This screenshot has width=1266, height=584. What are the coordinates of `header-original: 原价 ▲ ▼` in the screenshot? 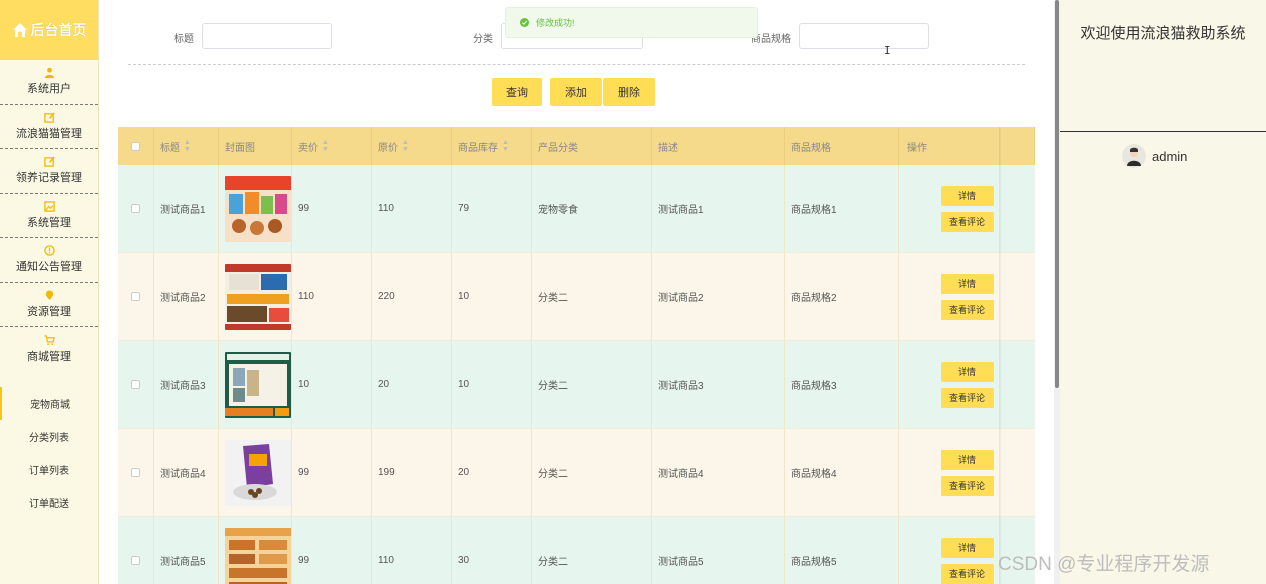 It's located at (412, 146).